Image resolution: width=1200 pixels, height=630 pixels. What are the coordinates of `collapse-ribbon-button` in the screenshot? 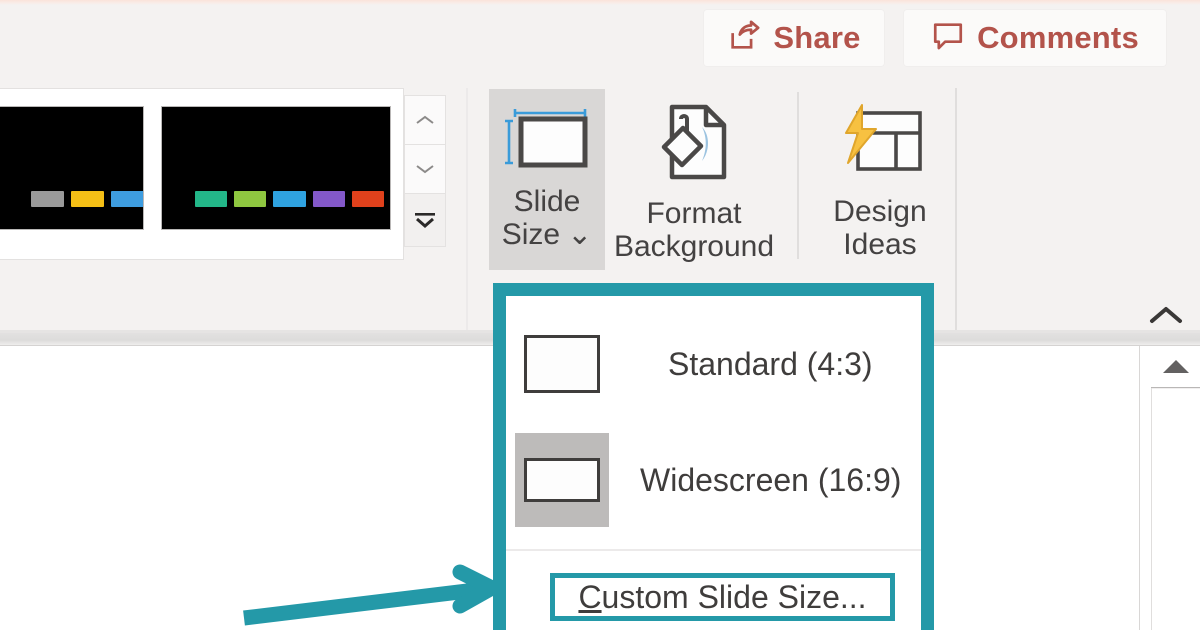 It's located at (1166, 315).